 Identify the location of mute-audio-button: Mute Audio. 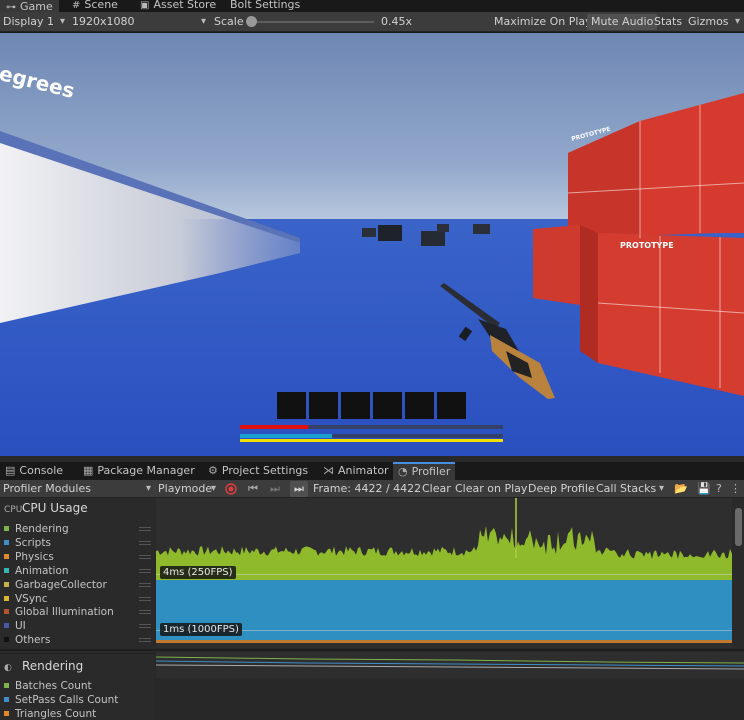
(622, 22).